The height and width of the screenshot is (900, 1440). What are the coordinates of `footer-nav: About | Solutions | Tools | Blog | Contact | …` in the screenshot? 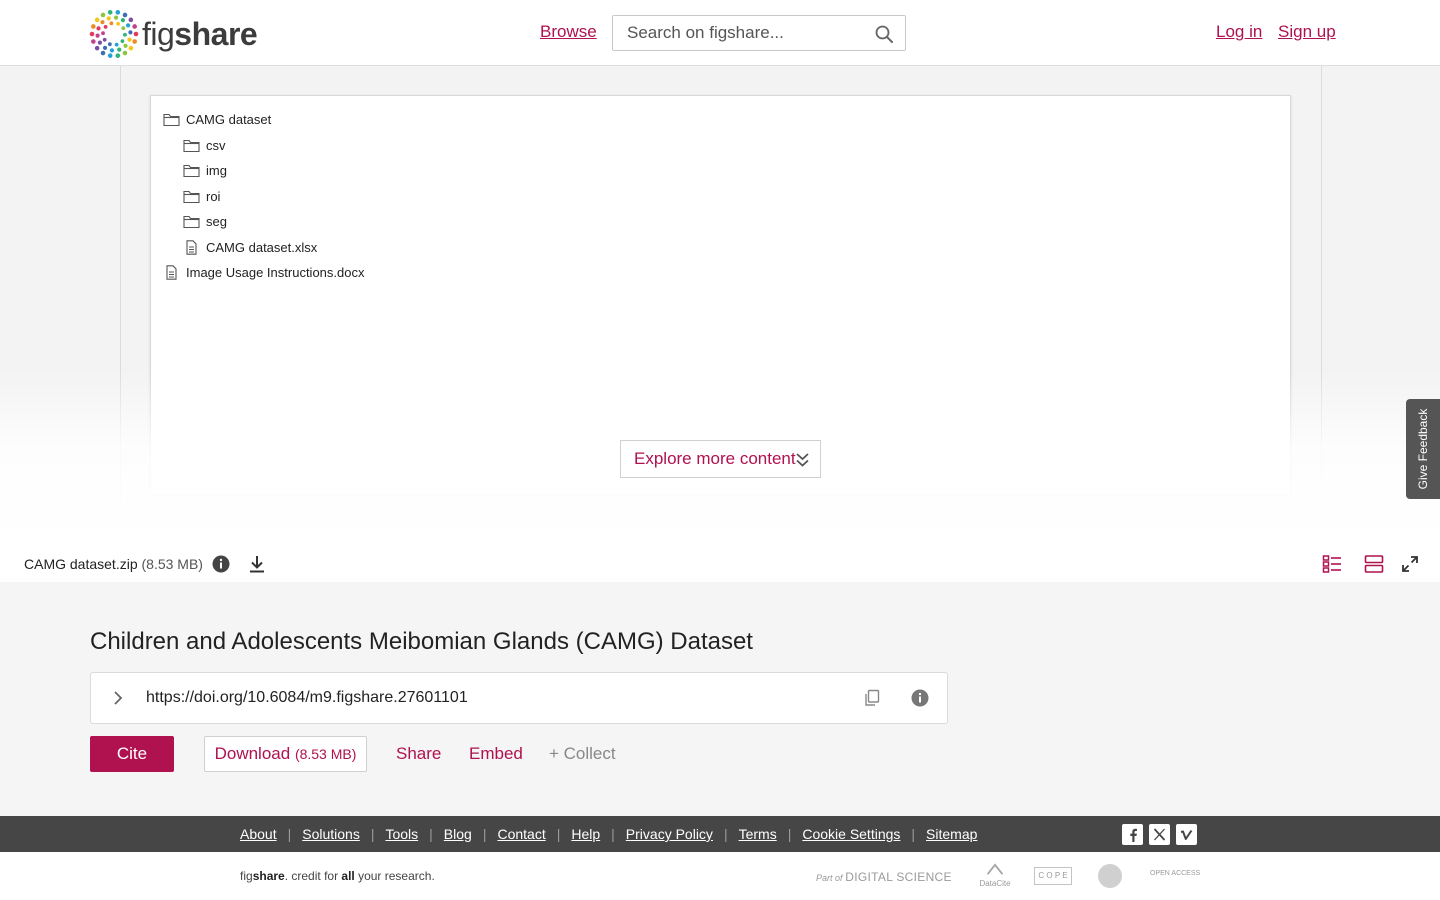 It's located at (720, 834).